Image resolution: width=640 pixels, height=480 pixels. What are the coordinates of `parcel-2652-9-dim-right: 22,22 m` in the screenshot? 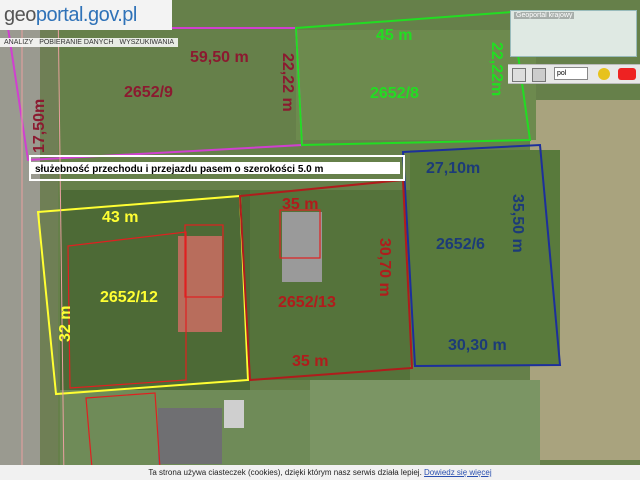 It's located at (287, 82).